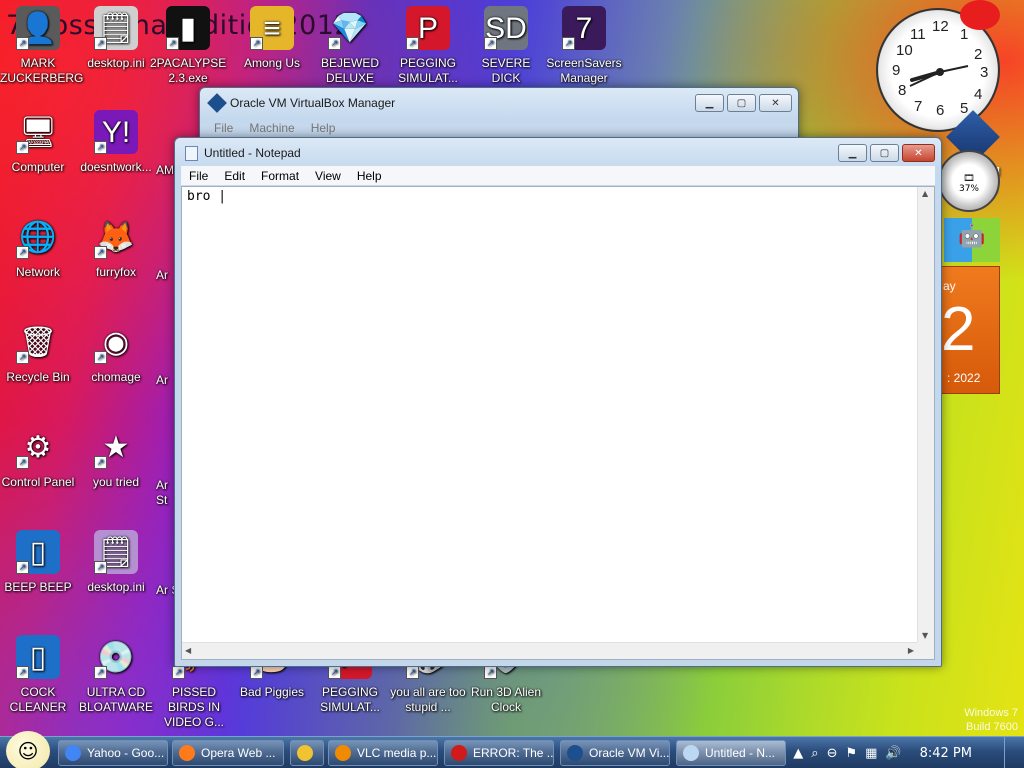 The width and height of the screenshot is (1024, 768). Describe the element at coordinates (349, 70) in the screenshot. I see `desktop-icon-label: BEJEWED DELUXE` at that location.